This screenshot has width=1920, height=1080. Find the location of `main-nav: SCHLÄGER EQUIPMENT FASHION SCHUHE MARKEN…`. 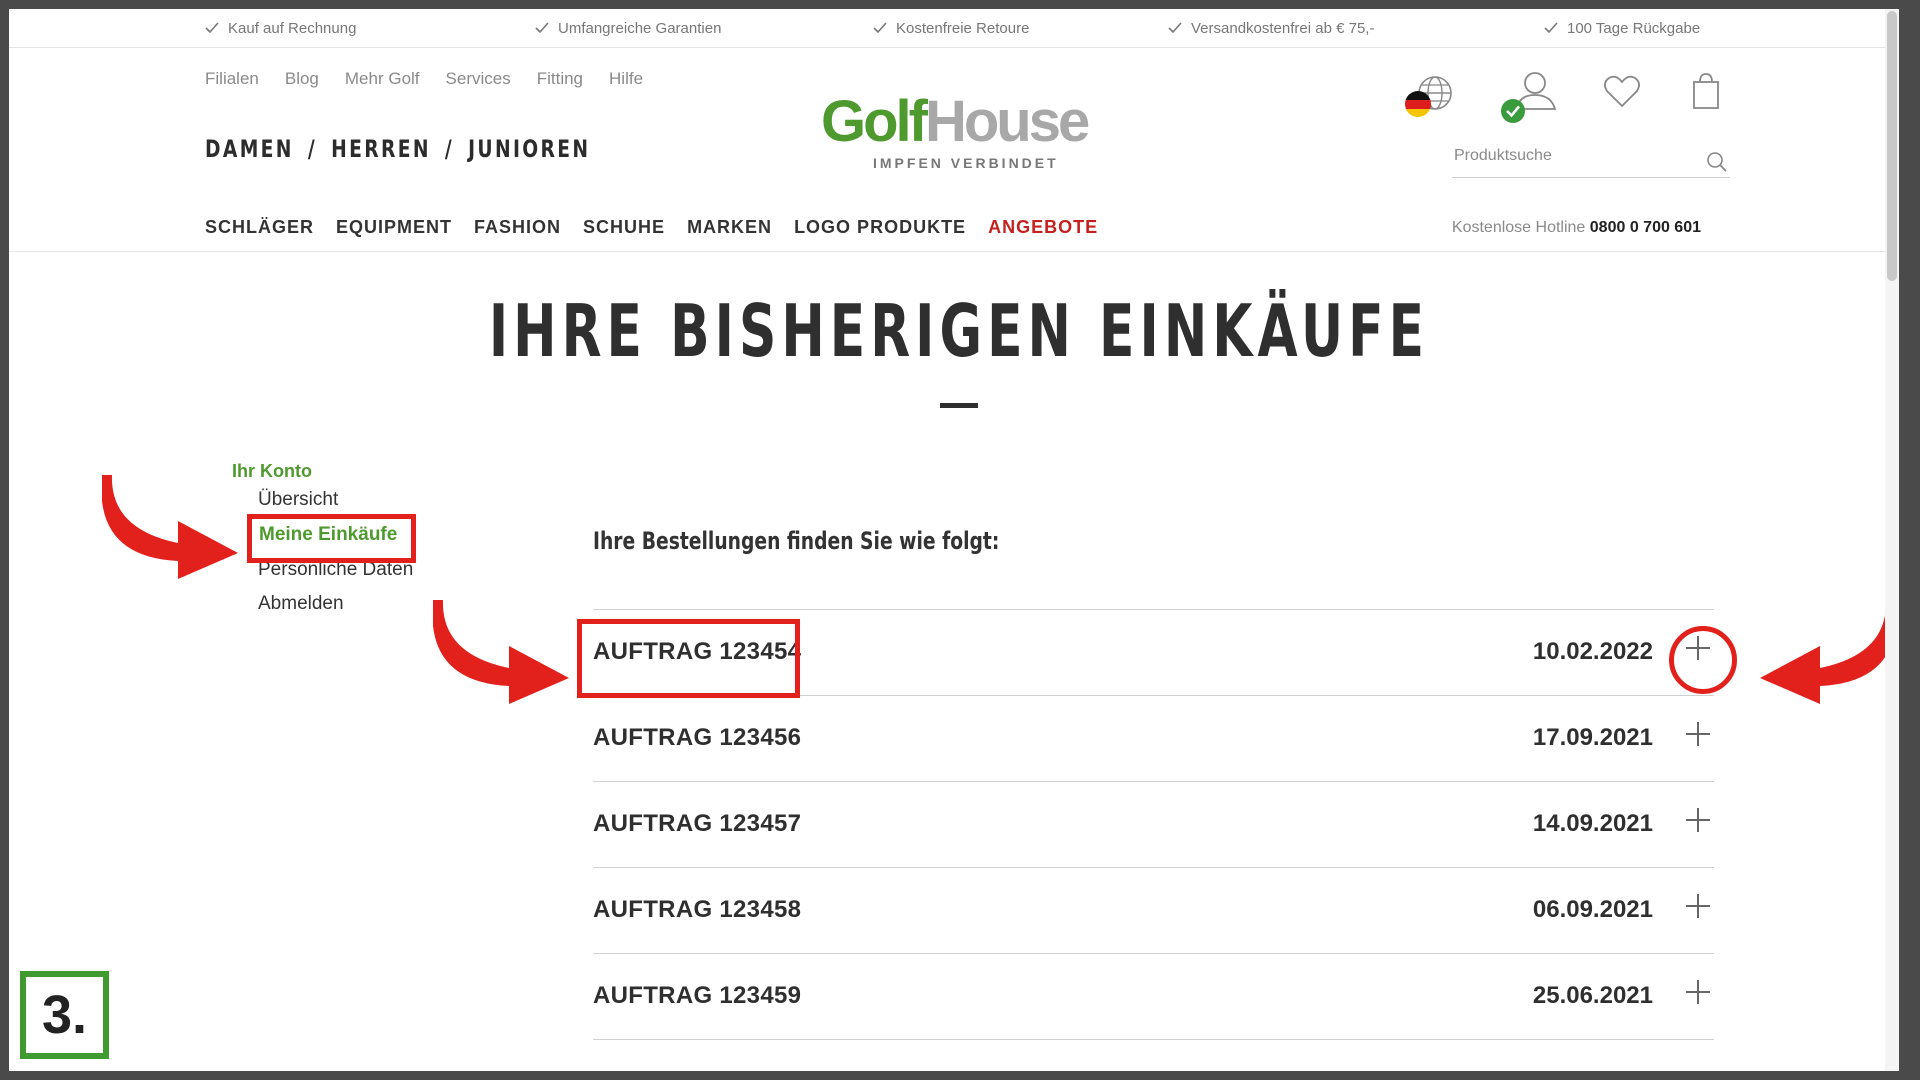

main-nav: SCHLÄGER EQUIPMENT FASHION SCHUHE MARKEN… is located at coordinates (651, 227).